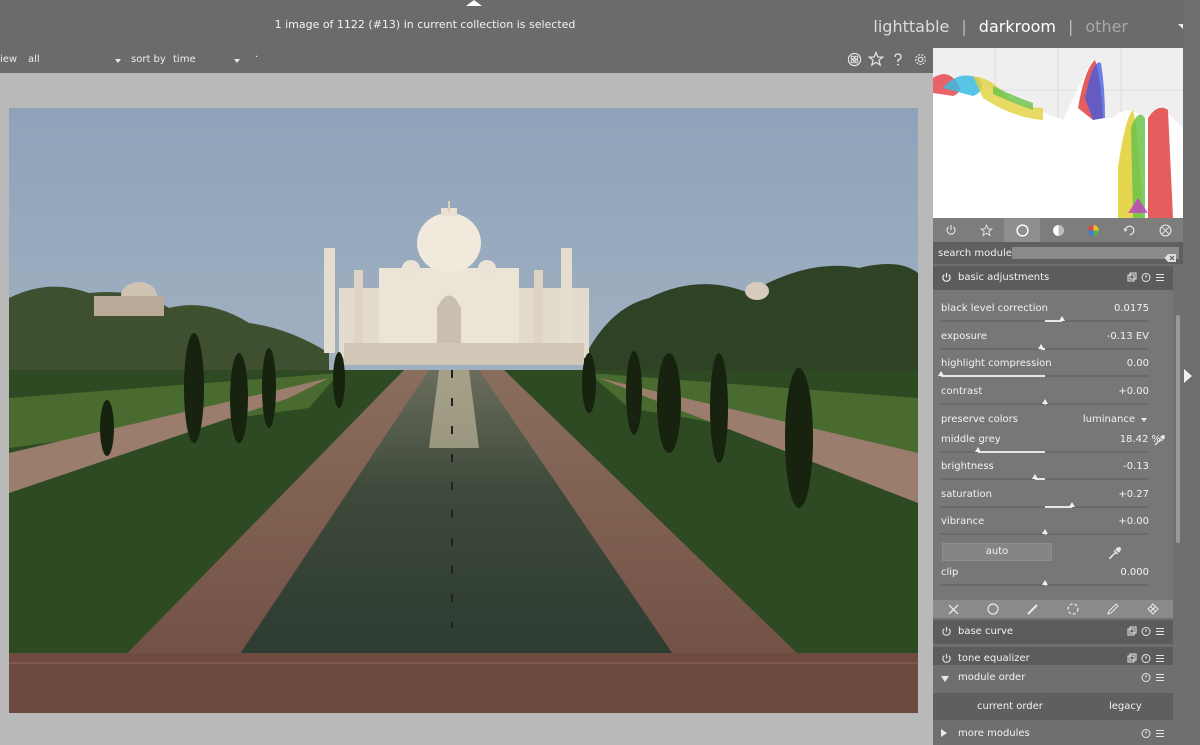 The image size is (1200, 745). I want to click on brush-icon, so click(1033, 609).